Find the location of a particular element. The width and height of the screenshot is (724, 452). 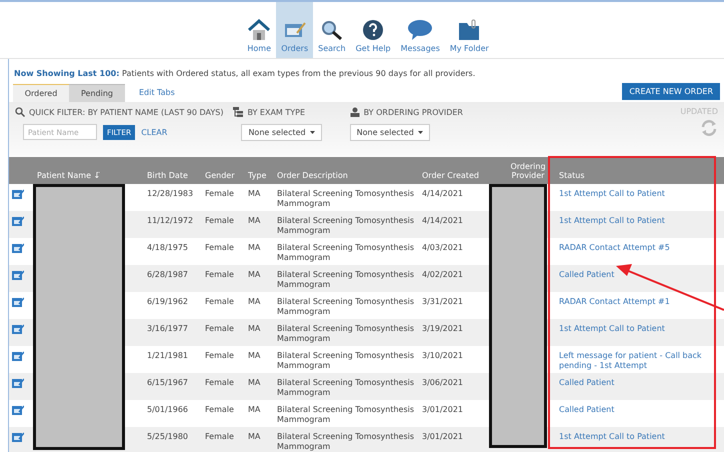

column-header: Order Created is located at coordinates (451, 176).